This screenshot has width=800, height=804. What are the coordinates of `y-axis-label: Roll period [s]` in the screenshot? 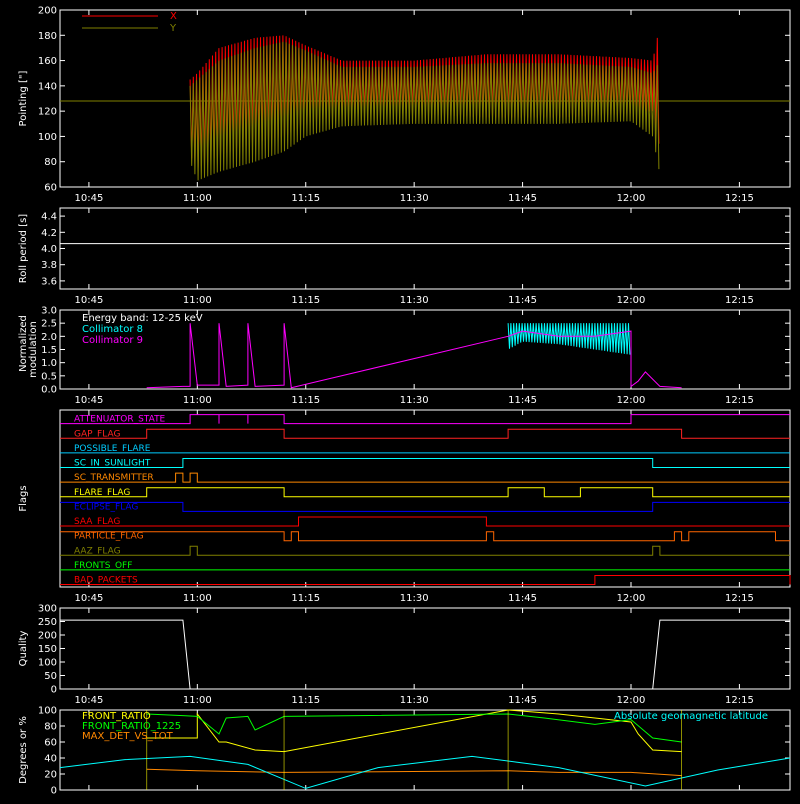 It's located at (23, 248).